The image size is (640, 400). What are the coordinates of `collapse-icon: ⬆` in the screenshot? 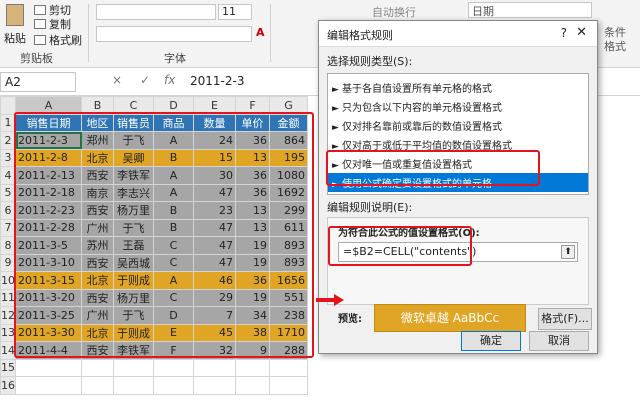 It's located at (568, 252).